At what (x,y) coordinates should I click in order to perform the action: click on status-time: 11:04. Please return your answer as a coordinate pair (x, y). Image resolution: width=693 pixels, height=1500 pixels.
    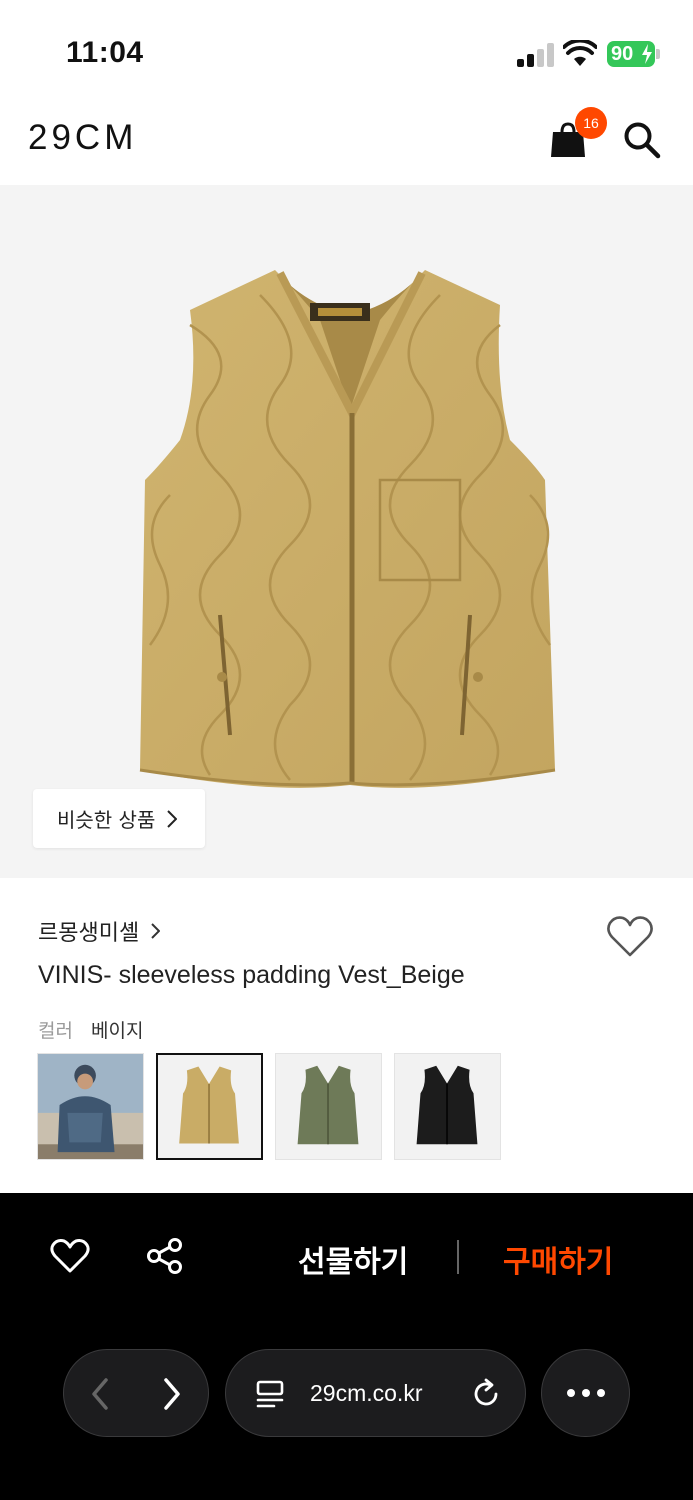
    Looking at the image, I should click on (105, 52).